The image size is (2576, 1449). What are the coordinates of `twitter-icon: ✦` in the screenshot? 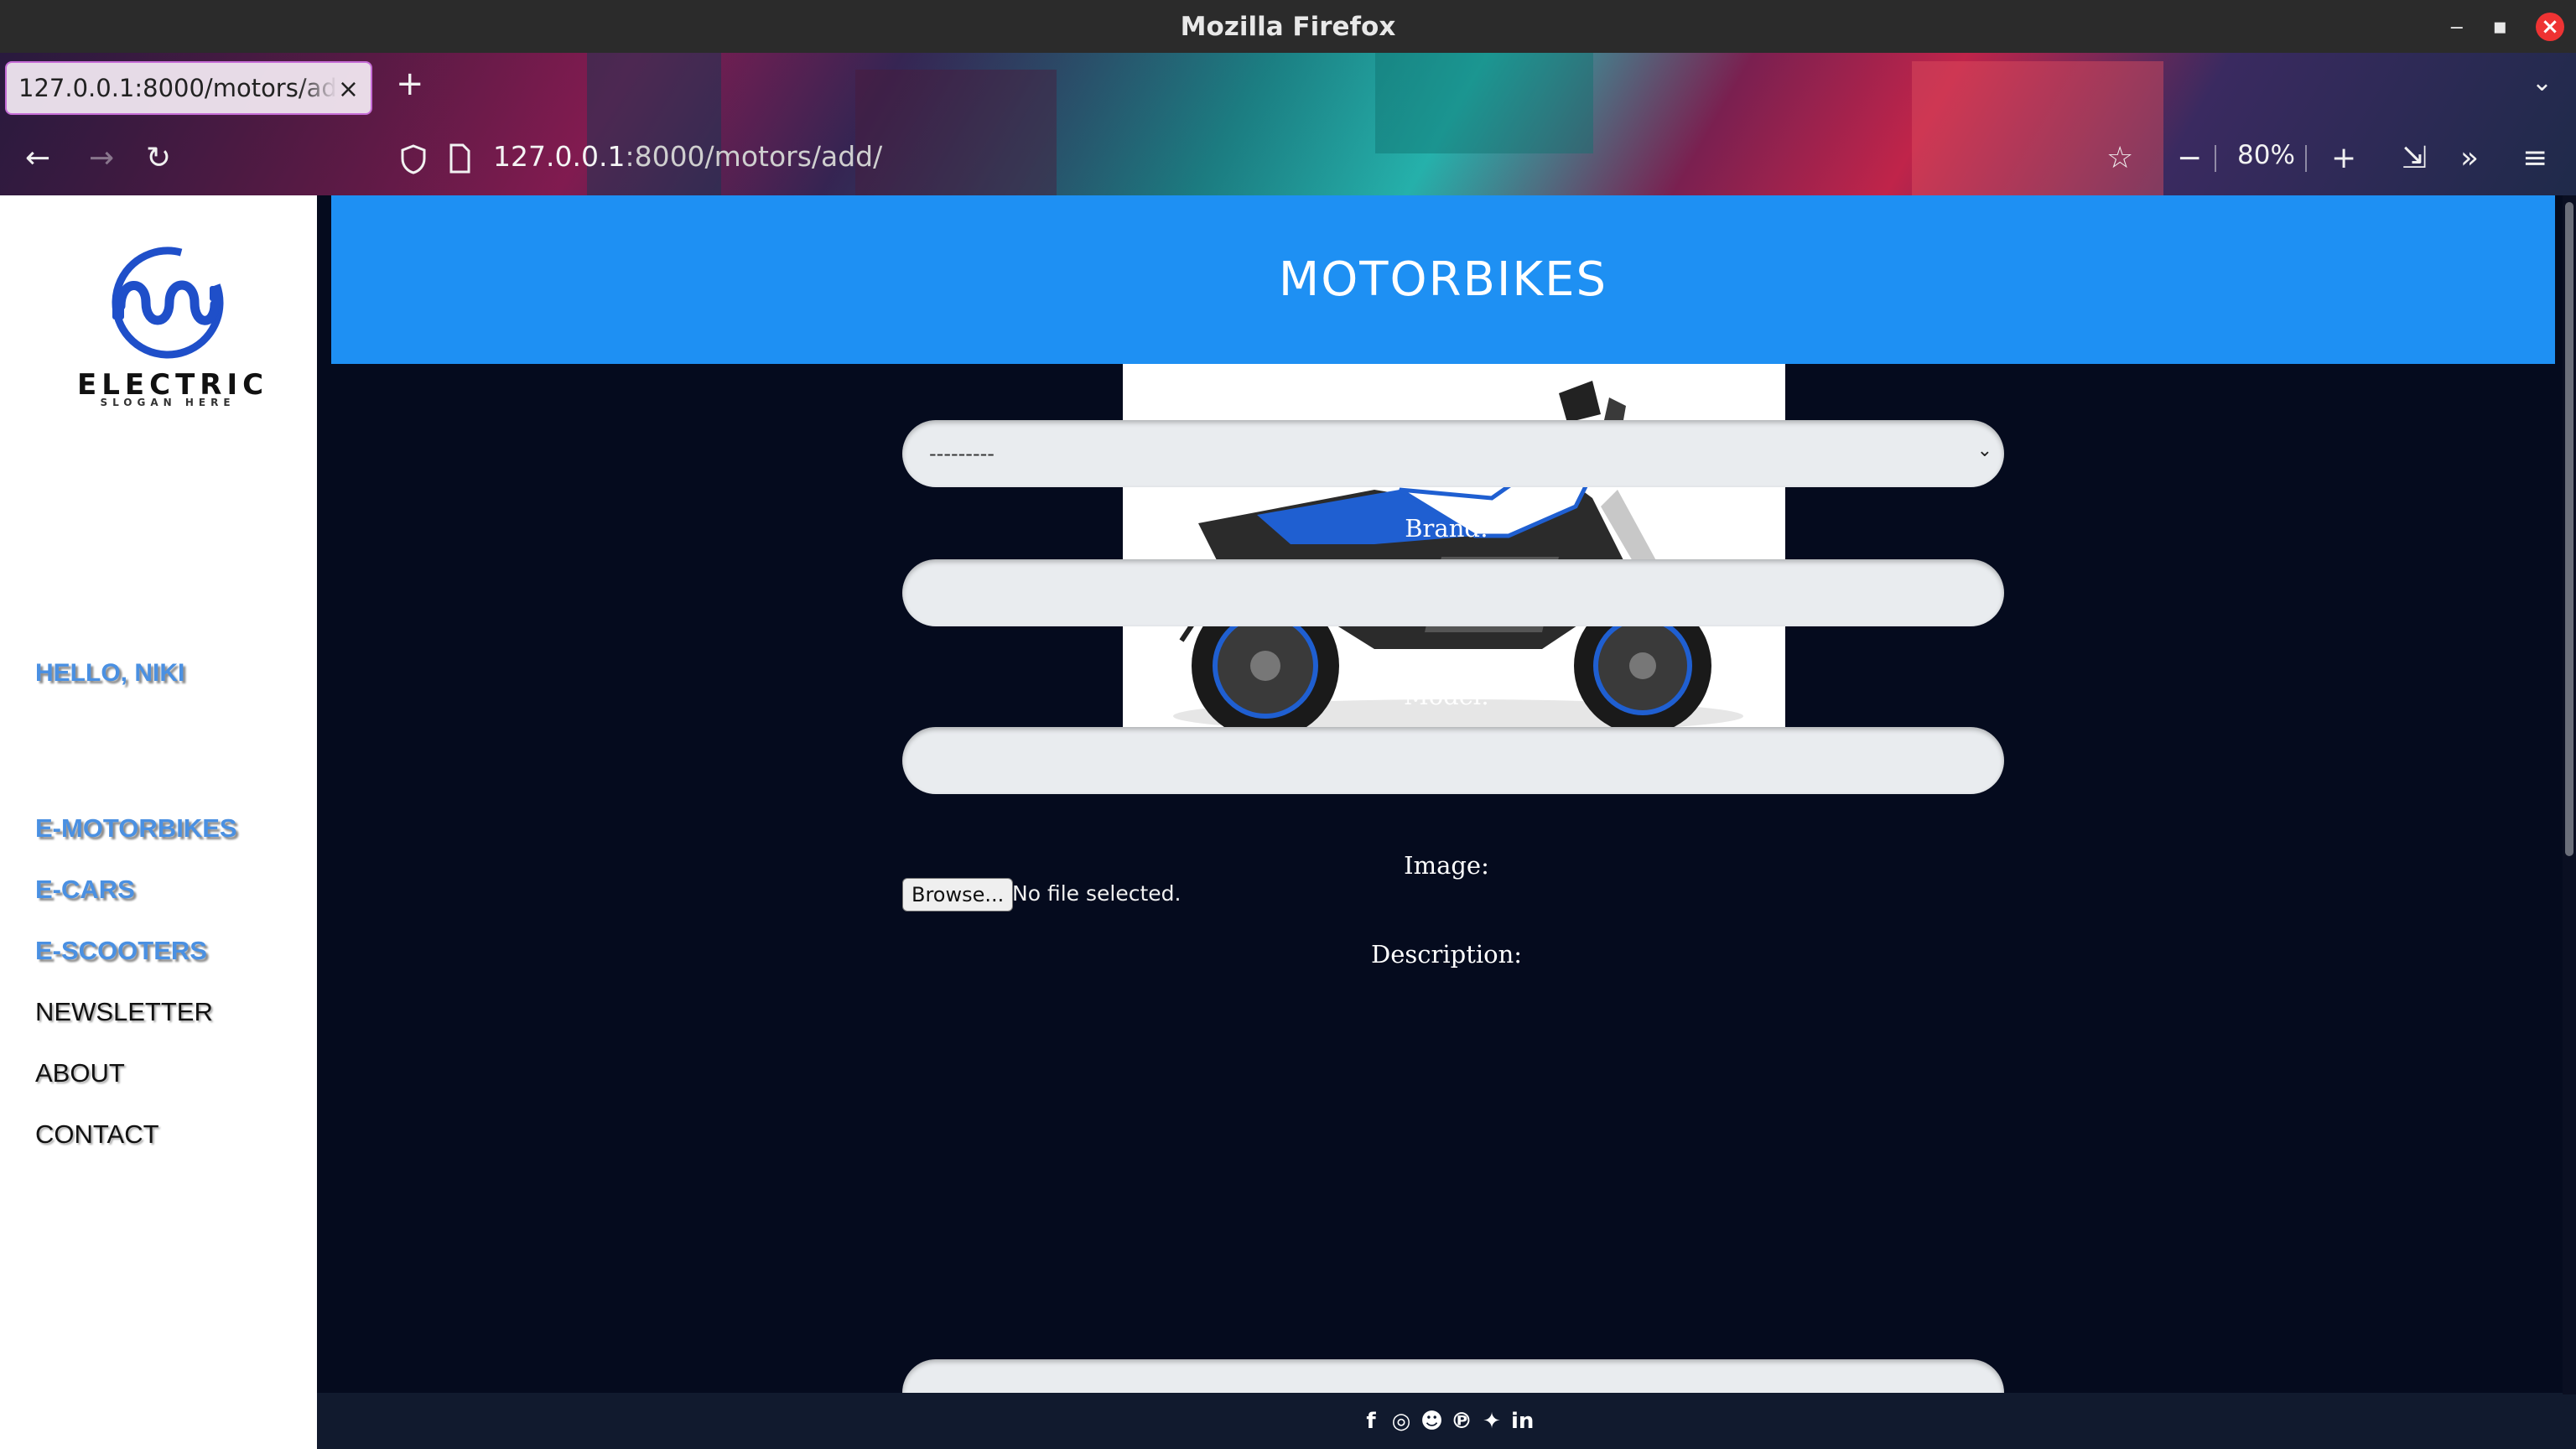 It's located at (1492, 1421).